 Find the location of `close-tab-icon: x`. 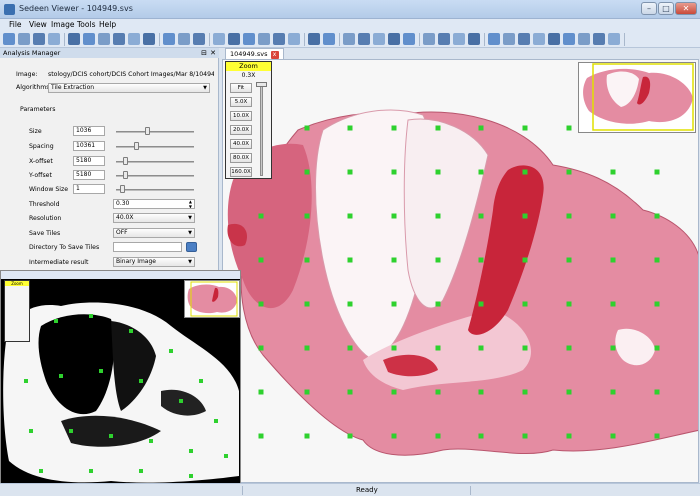

close-tab-icon: x is located at coordinates (274, 55).